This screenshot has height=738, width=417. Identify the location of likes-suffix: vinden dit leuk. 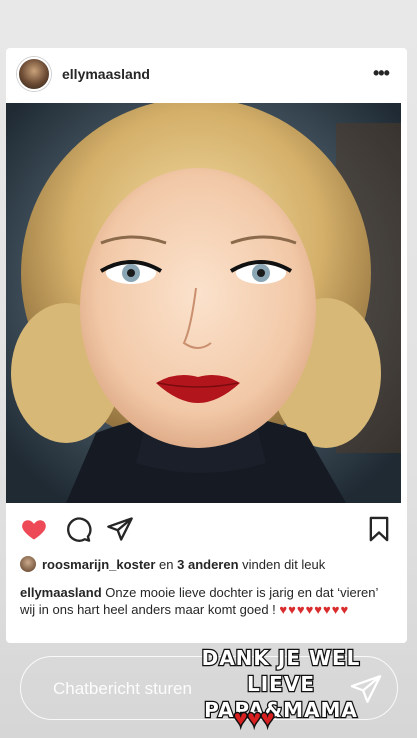
(282, 564).